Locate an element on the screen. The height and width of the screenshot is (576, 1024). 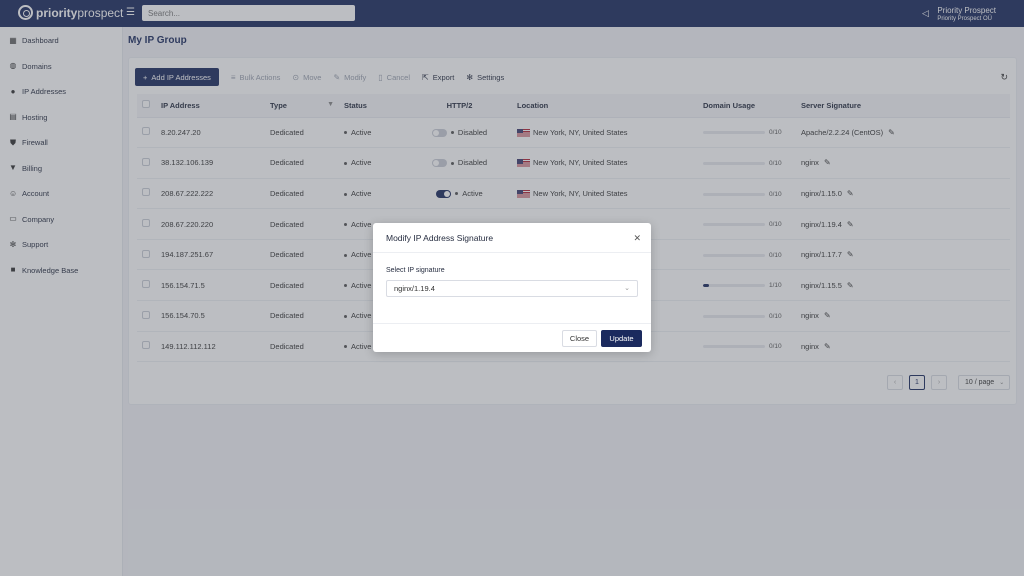
signature-field-label: Select IP signature is located at coordinates (415, 270).